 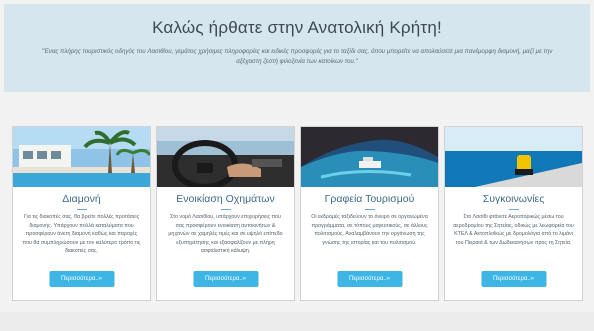 What do you see at coordinates (513, 279) in the screenshot?
I see `more-button-transport: Περισσότερα..»` at bounding box center [513, 279].